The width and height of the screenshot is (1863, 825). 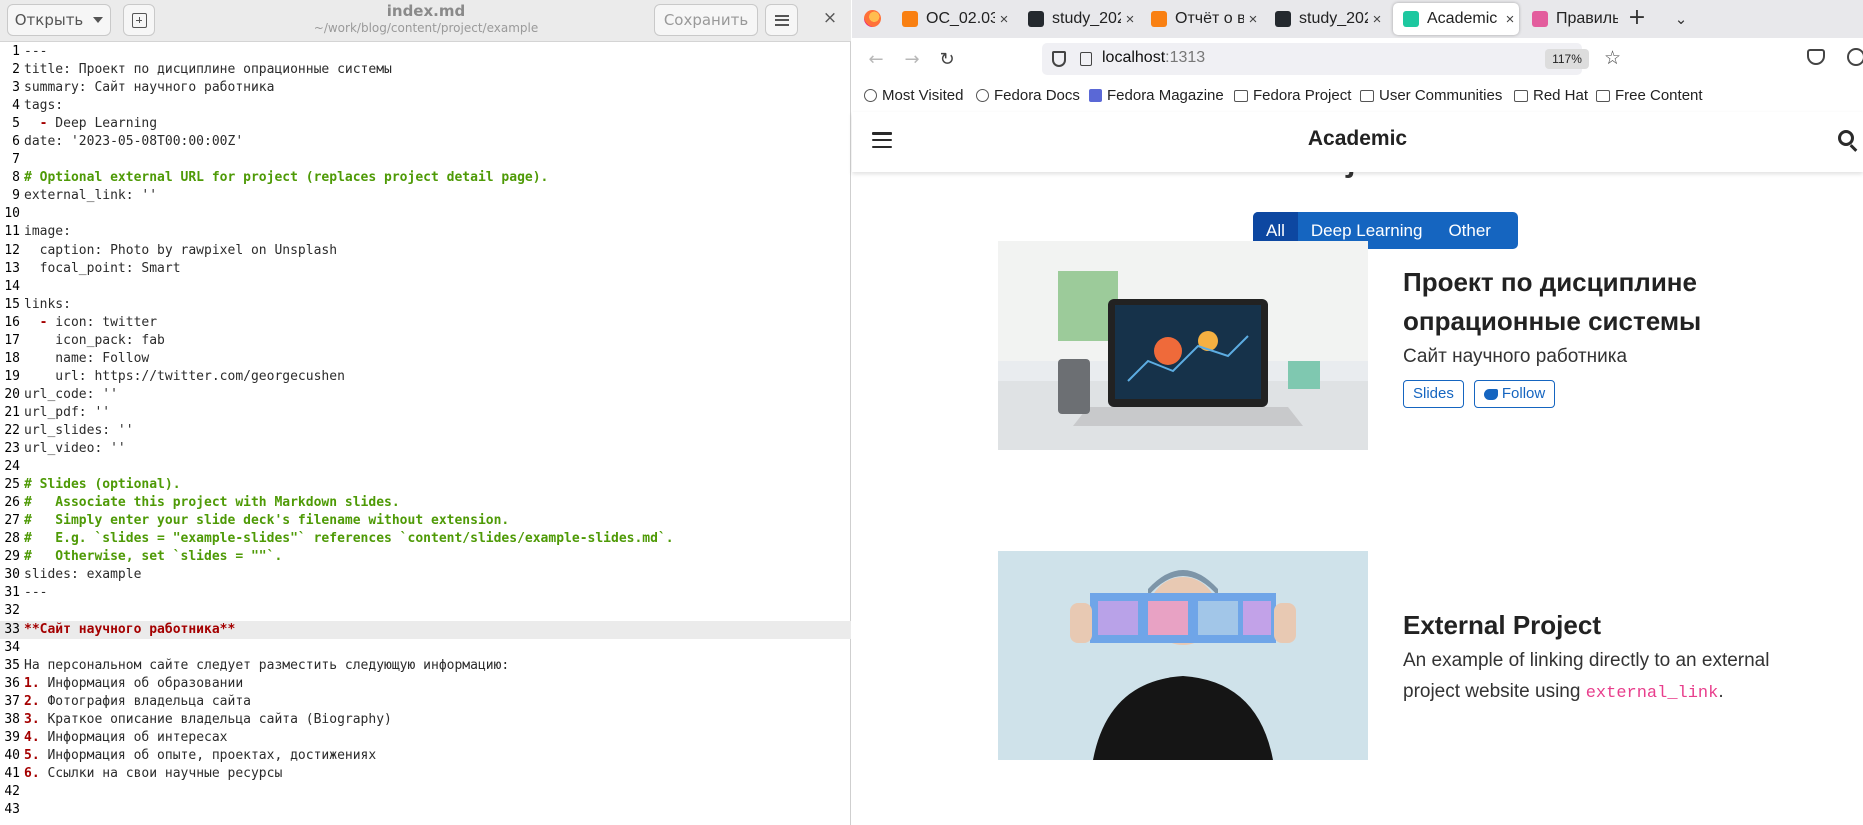 I want to click on editor-line: 39 4. Информация об интересах, so click(x=425, y=738).